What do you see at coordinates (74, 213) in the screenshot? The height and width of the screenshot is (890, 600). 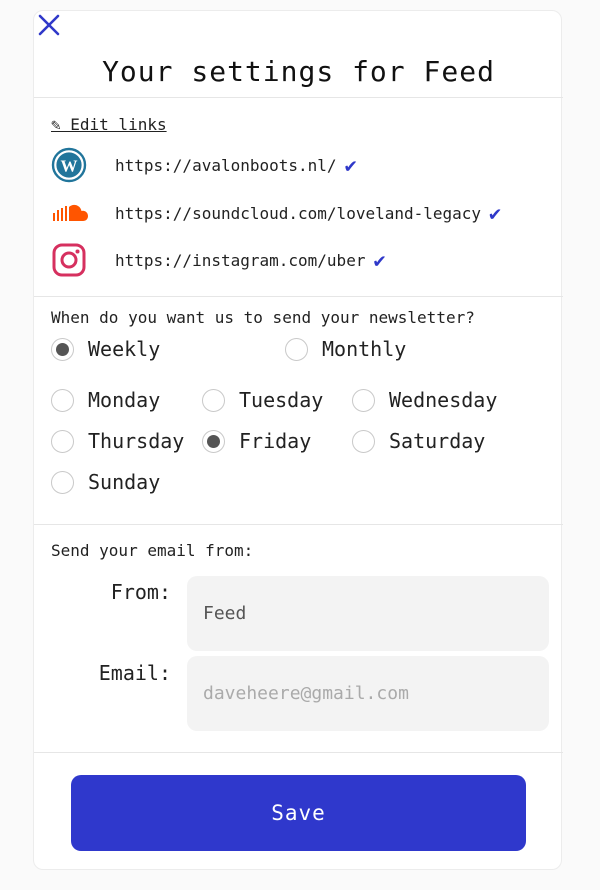 I see `soundcloud-icon` at bounding box center [74, 213].